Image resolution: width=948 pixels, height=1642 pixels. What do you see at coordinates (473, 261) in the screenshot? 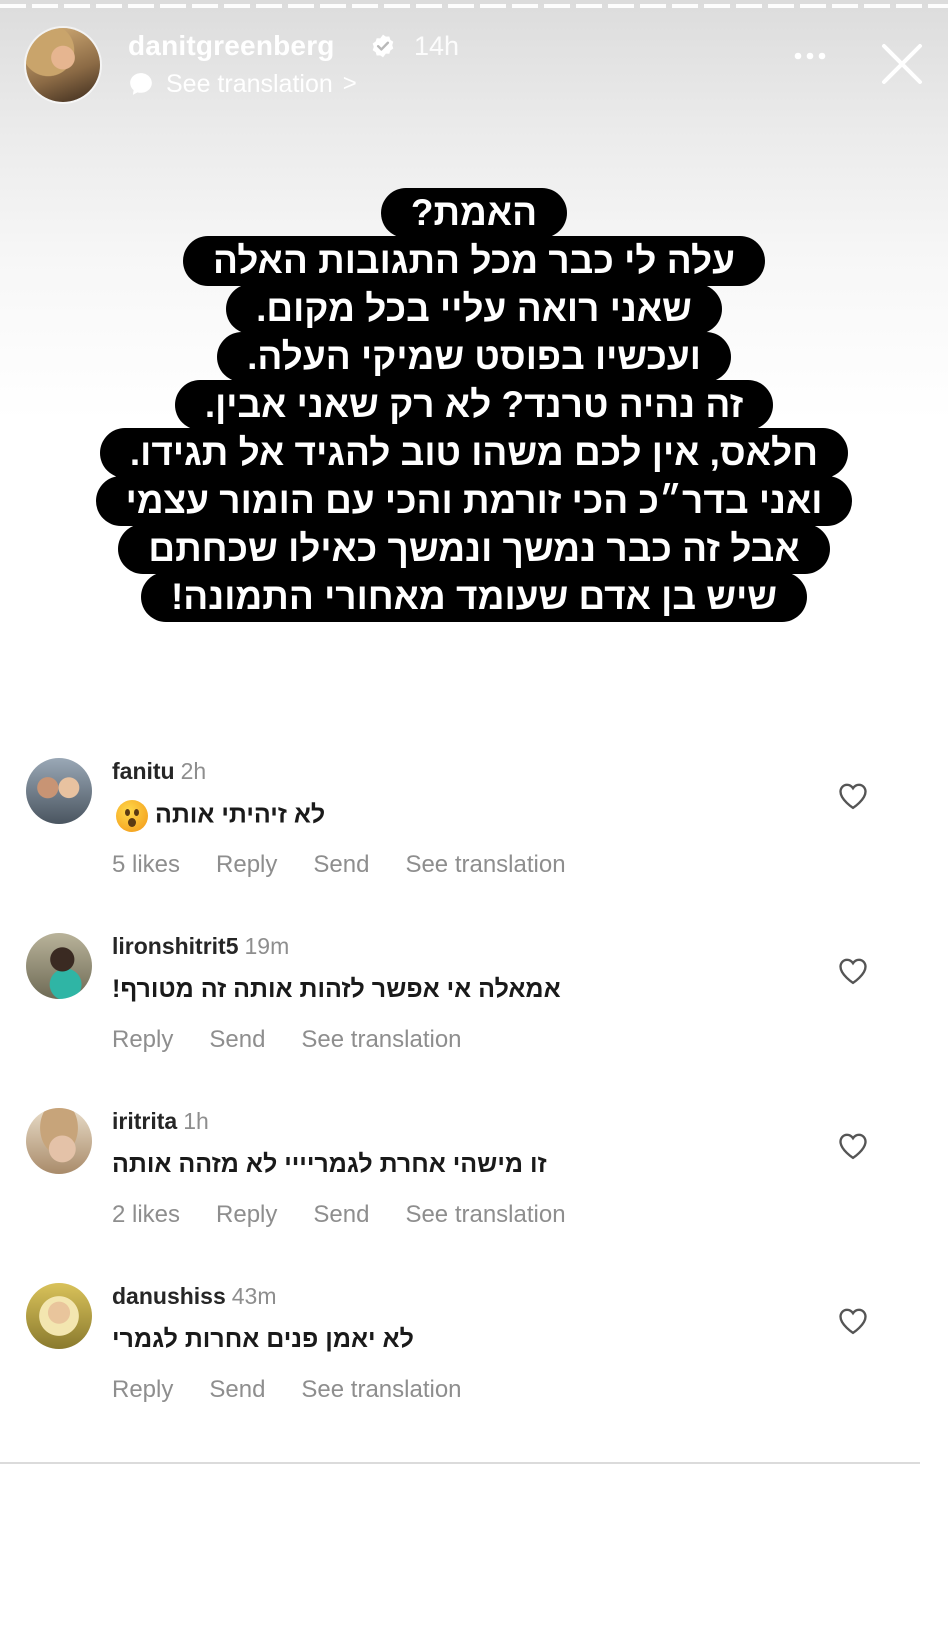
I see `caption-line: עלה לי כבר מכל התגובות האלה` at bounding box center [473, 261].